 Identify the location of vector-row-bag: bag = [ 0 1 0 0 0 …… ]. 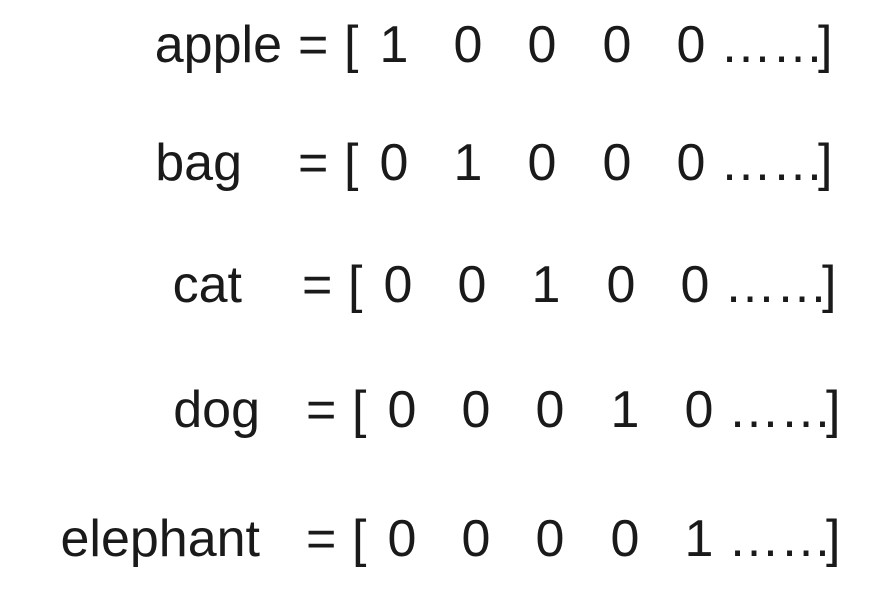
(441, 163).